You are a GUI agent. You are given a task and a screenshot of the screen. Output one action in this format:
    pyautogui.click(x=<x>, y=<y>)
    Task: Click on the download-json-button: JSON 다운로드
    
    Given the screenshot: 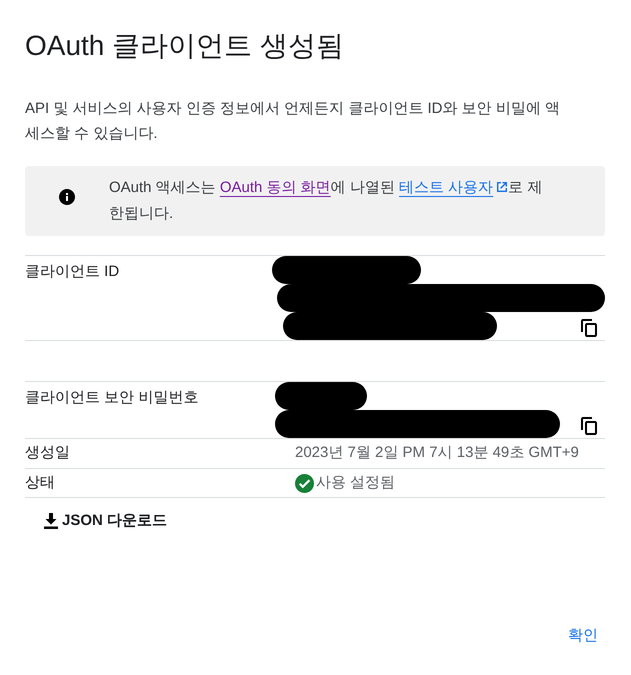 What is the action you would take?
    pyautogui.click(x=105, y=521)
    